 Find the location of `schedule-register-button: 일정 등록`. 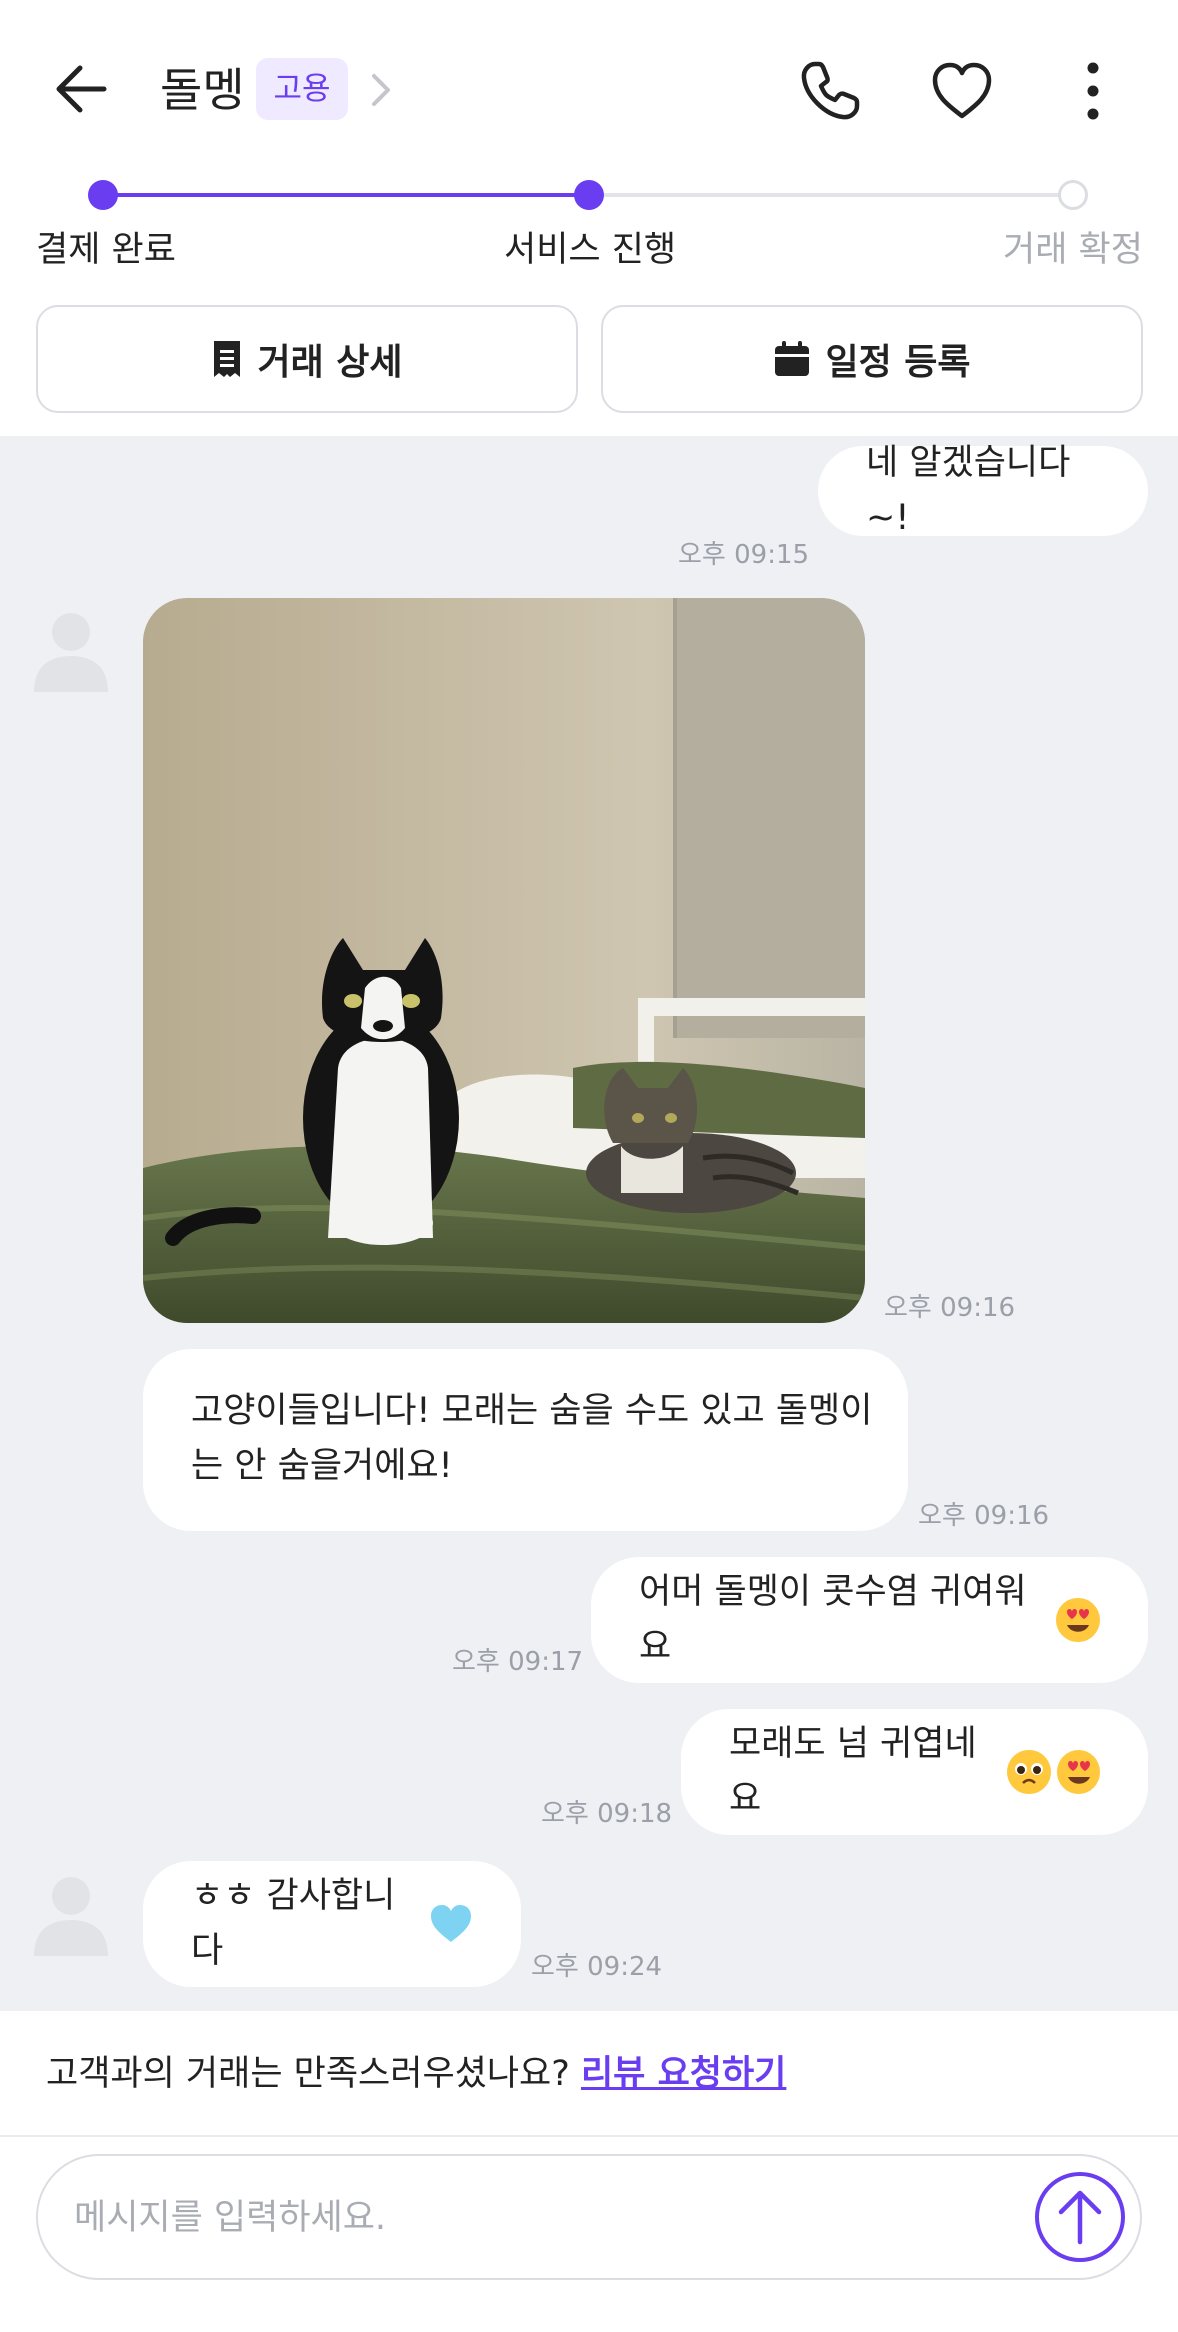

schedule-register-button: 일정 등록 is located at coordinates (872, 359).